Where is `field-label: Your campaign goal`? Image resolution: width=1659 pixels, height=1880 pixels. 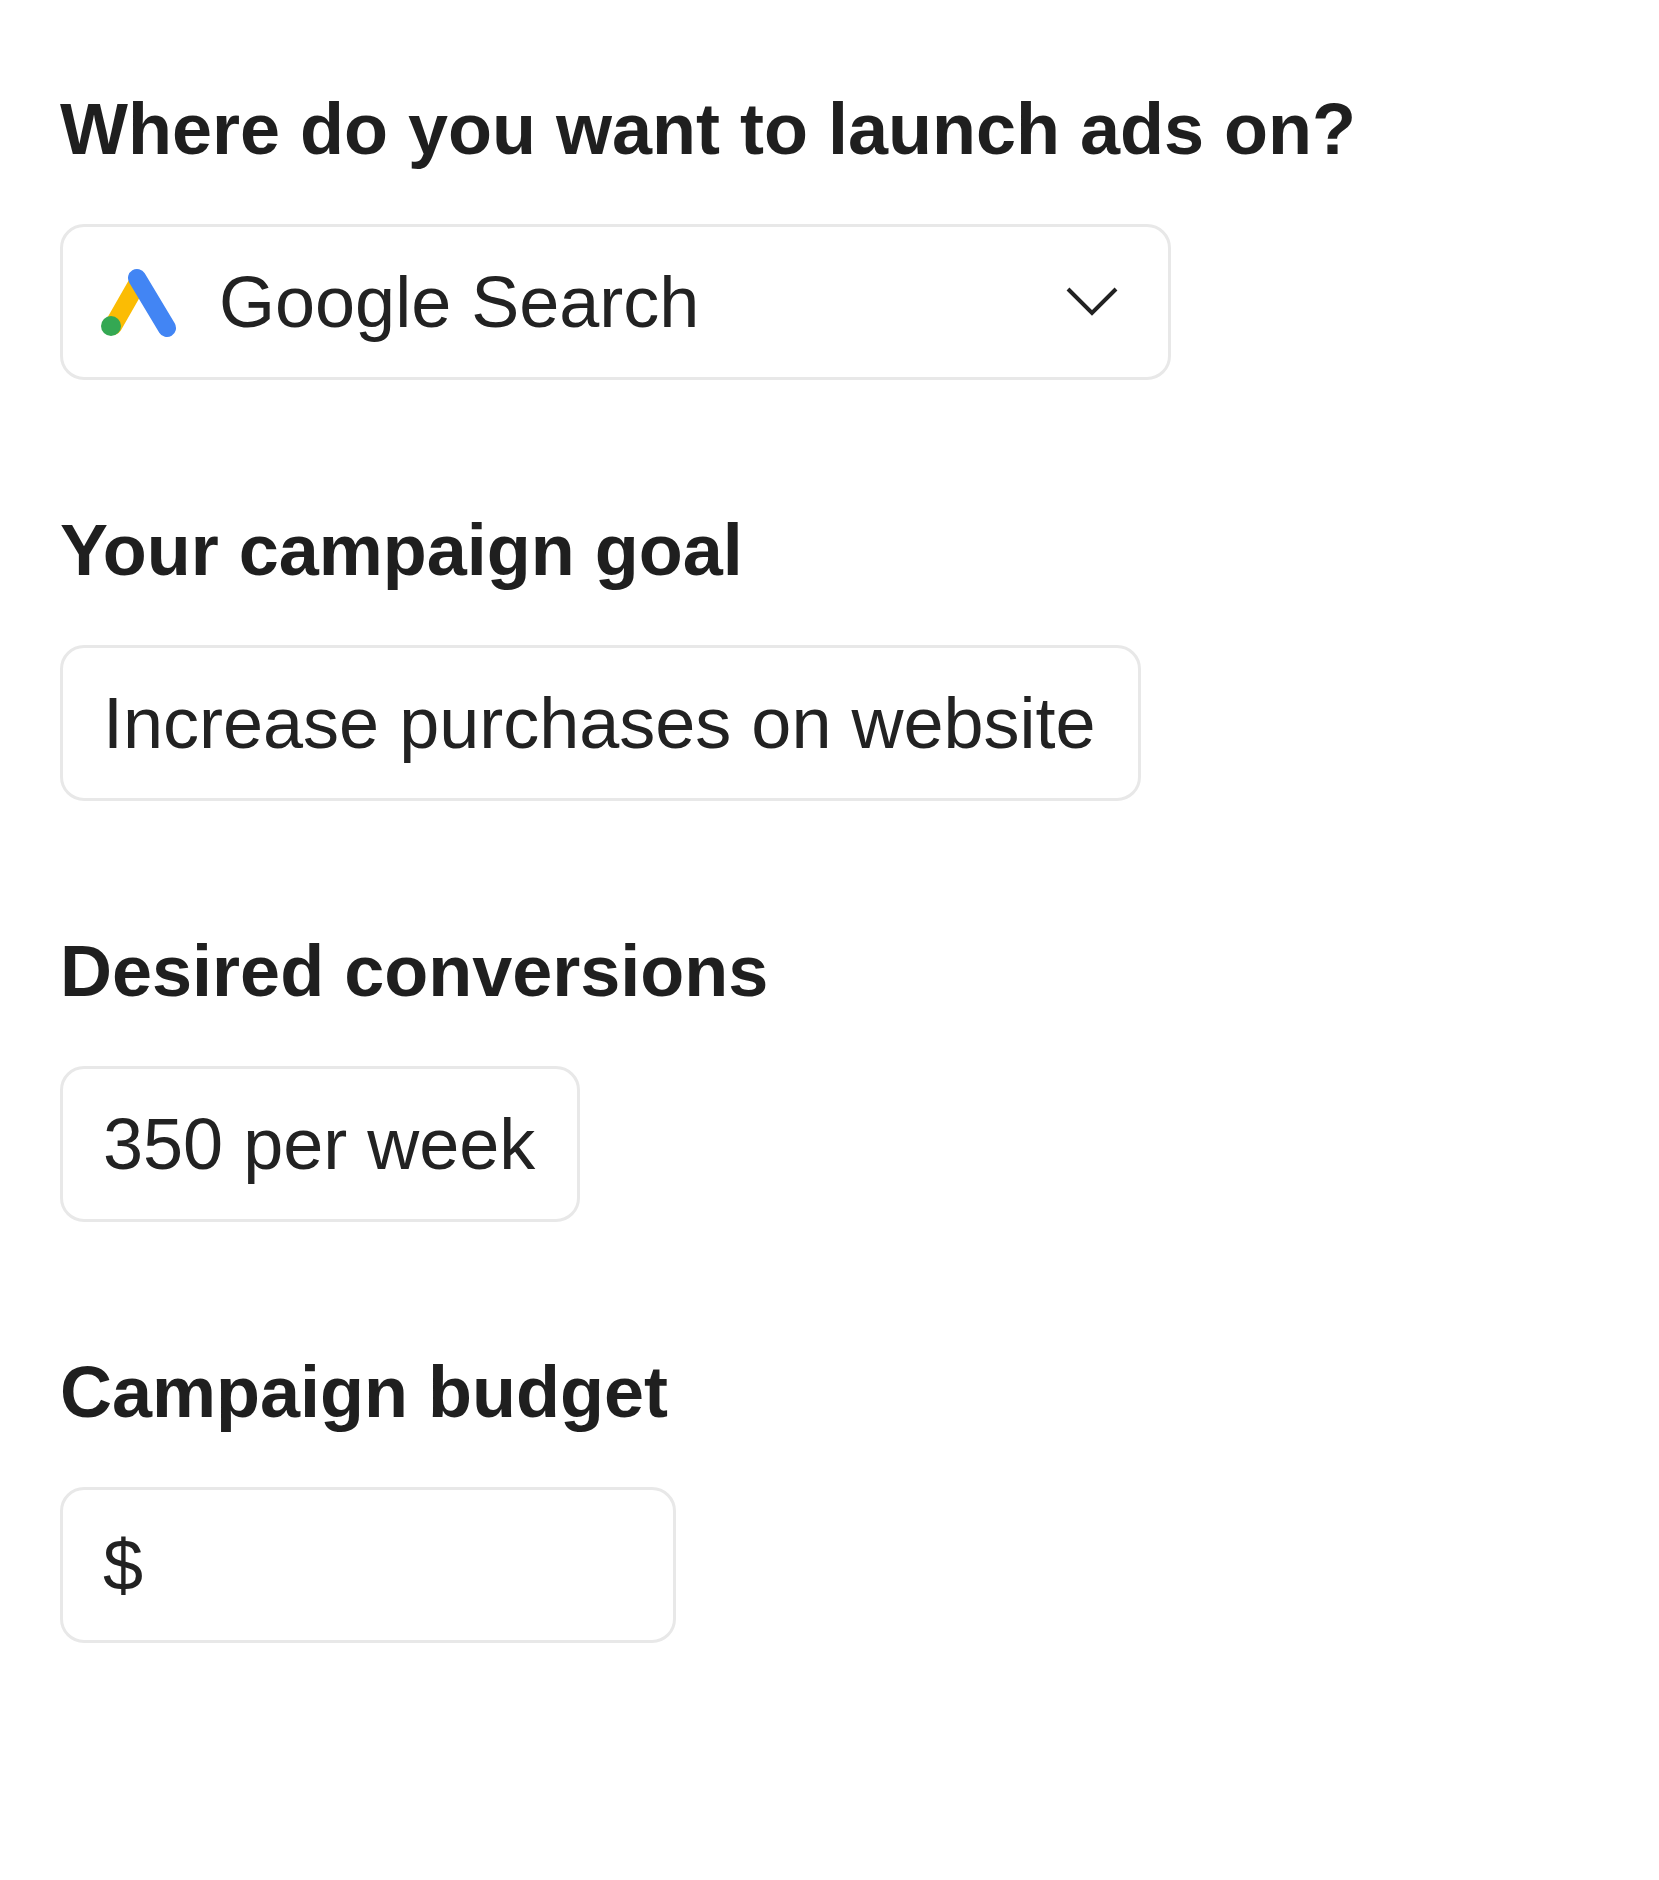
field-label: Your campaign goal is located at coordinates (401, 550).